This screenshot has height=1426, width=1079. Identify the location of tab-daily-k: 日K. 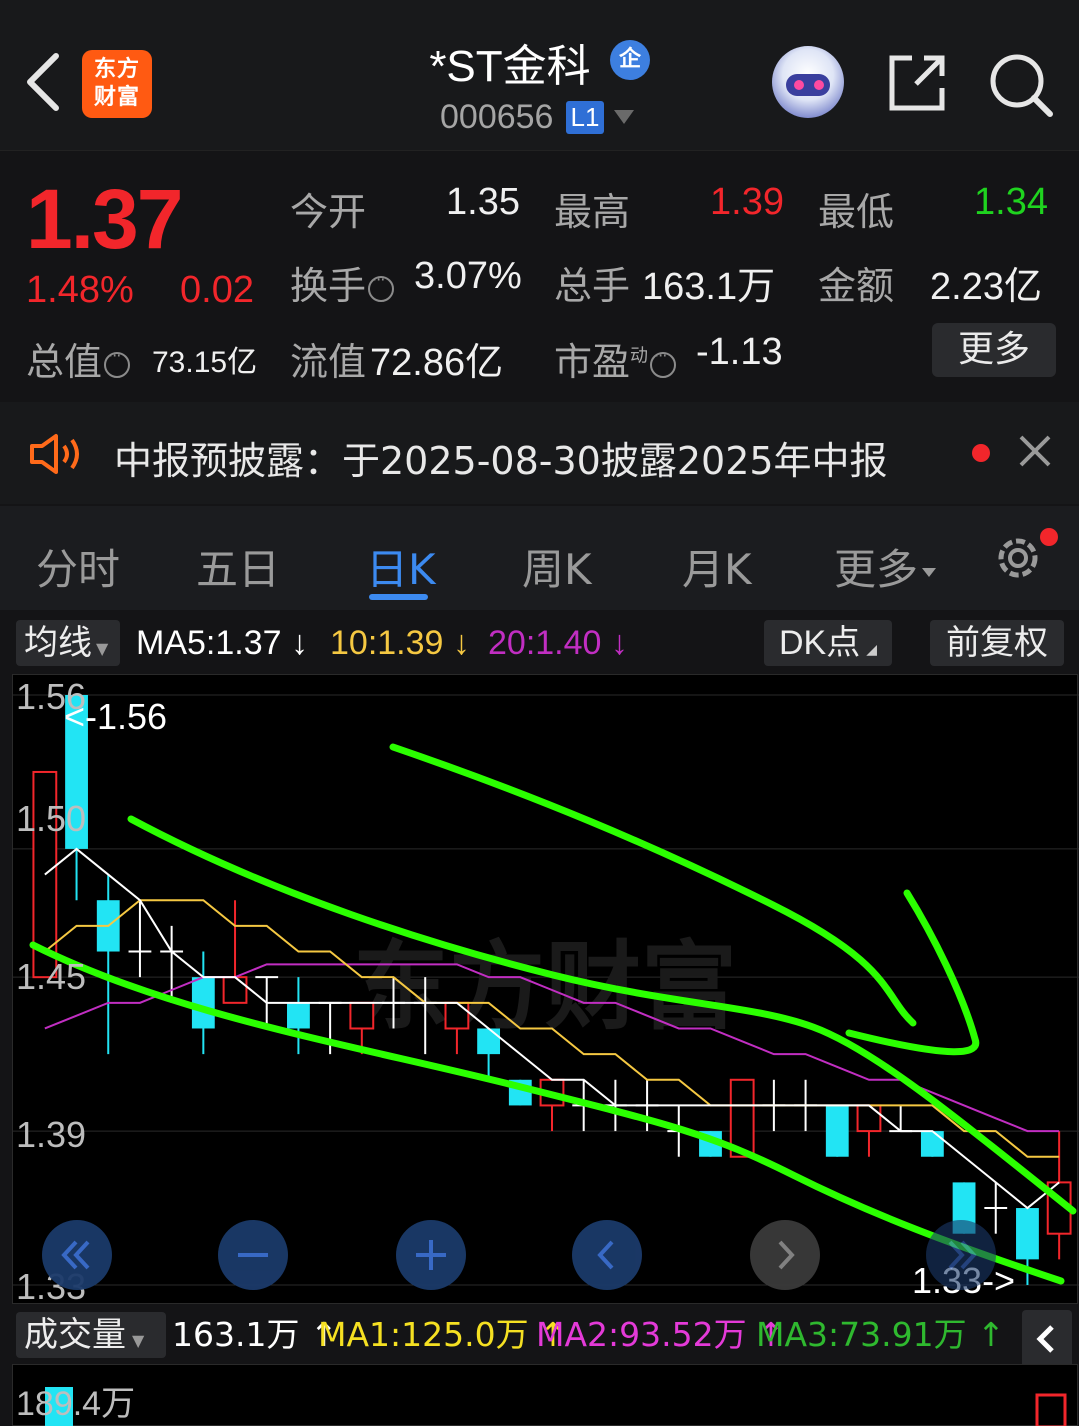
(401, 566).